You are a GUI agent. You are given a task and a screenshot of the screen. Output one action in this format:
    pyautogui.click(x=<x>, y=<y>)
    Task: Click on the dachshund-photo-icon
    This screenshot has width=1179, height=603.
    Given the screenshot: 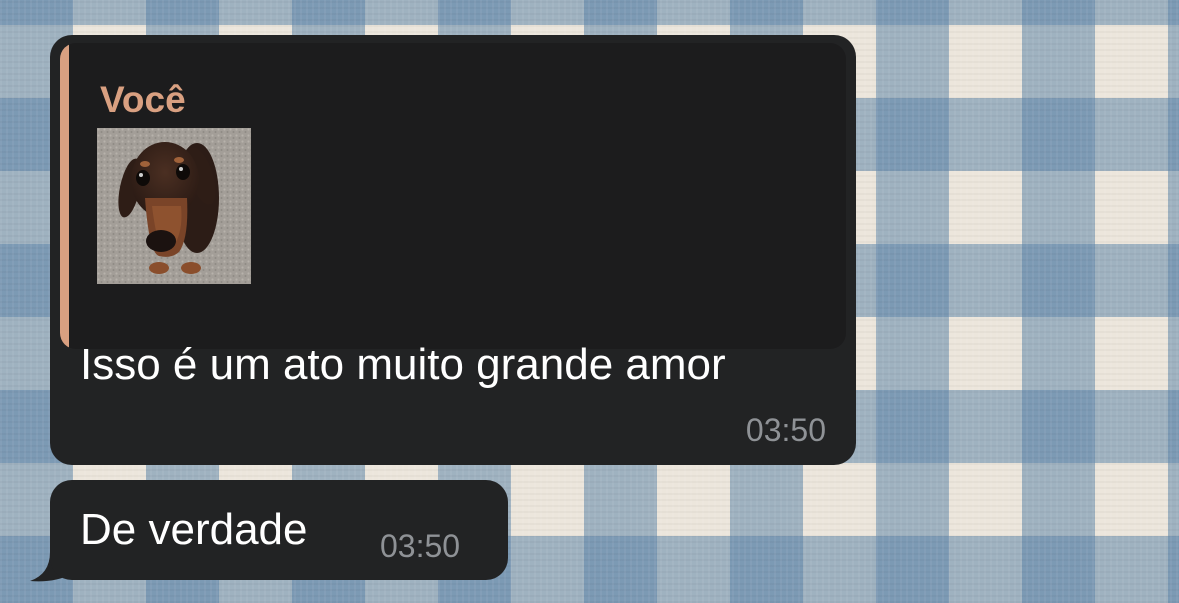 What is the action you would take?
    pyautogui.click(x=174, y=206)
    